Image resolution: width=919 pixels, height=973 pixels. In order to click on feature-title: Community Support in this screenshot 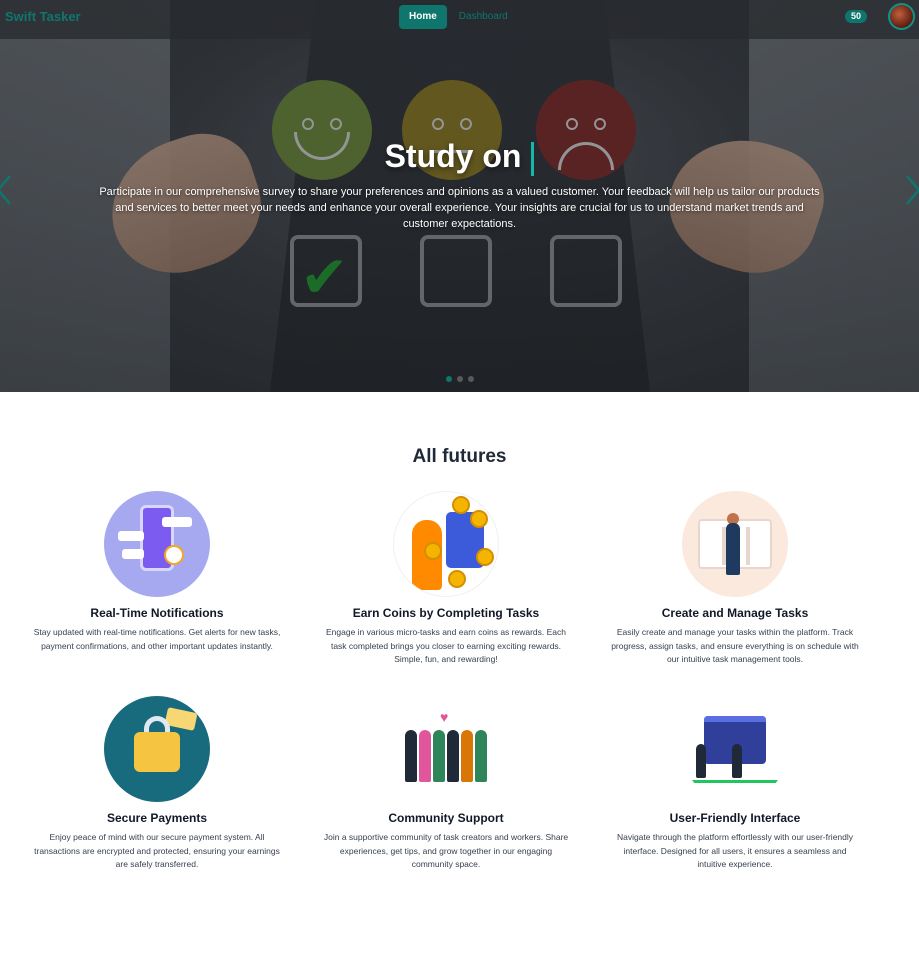, I will do `click(446, 818)`.